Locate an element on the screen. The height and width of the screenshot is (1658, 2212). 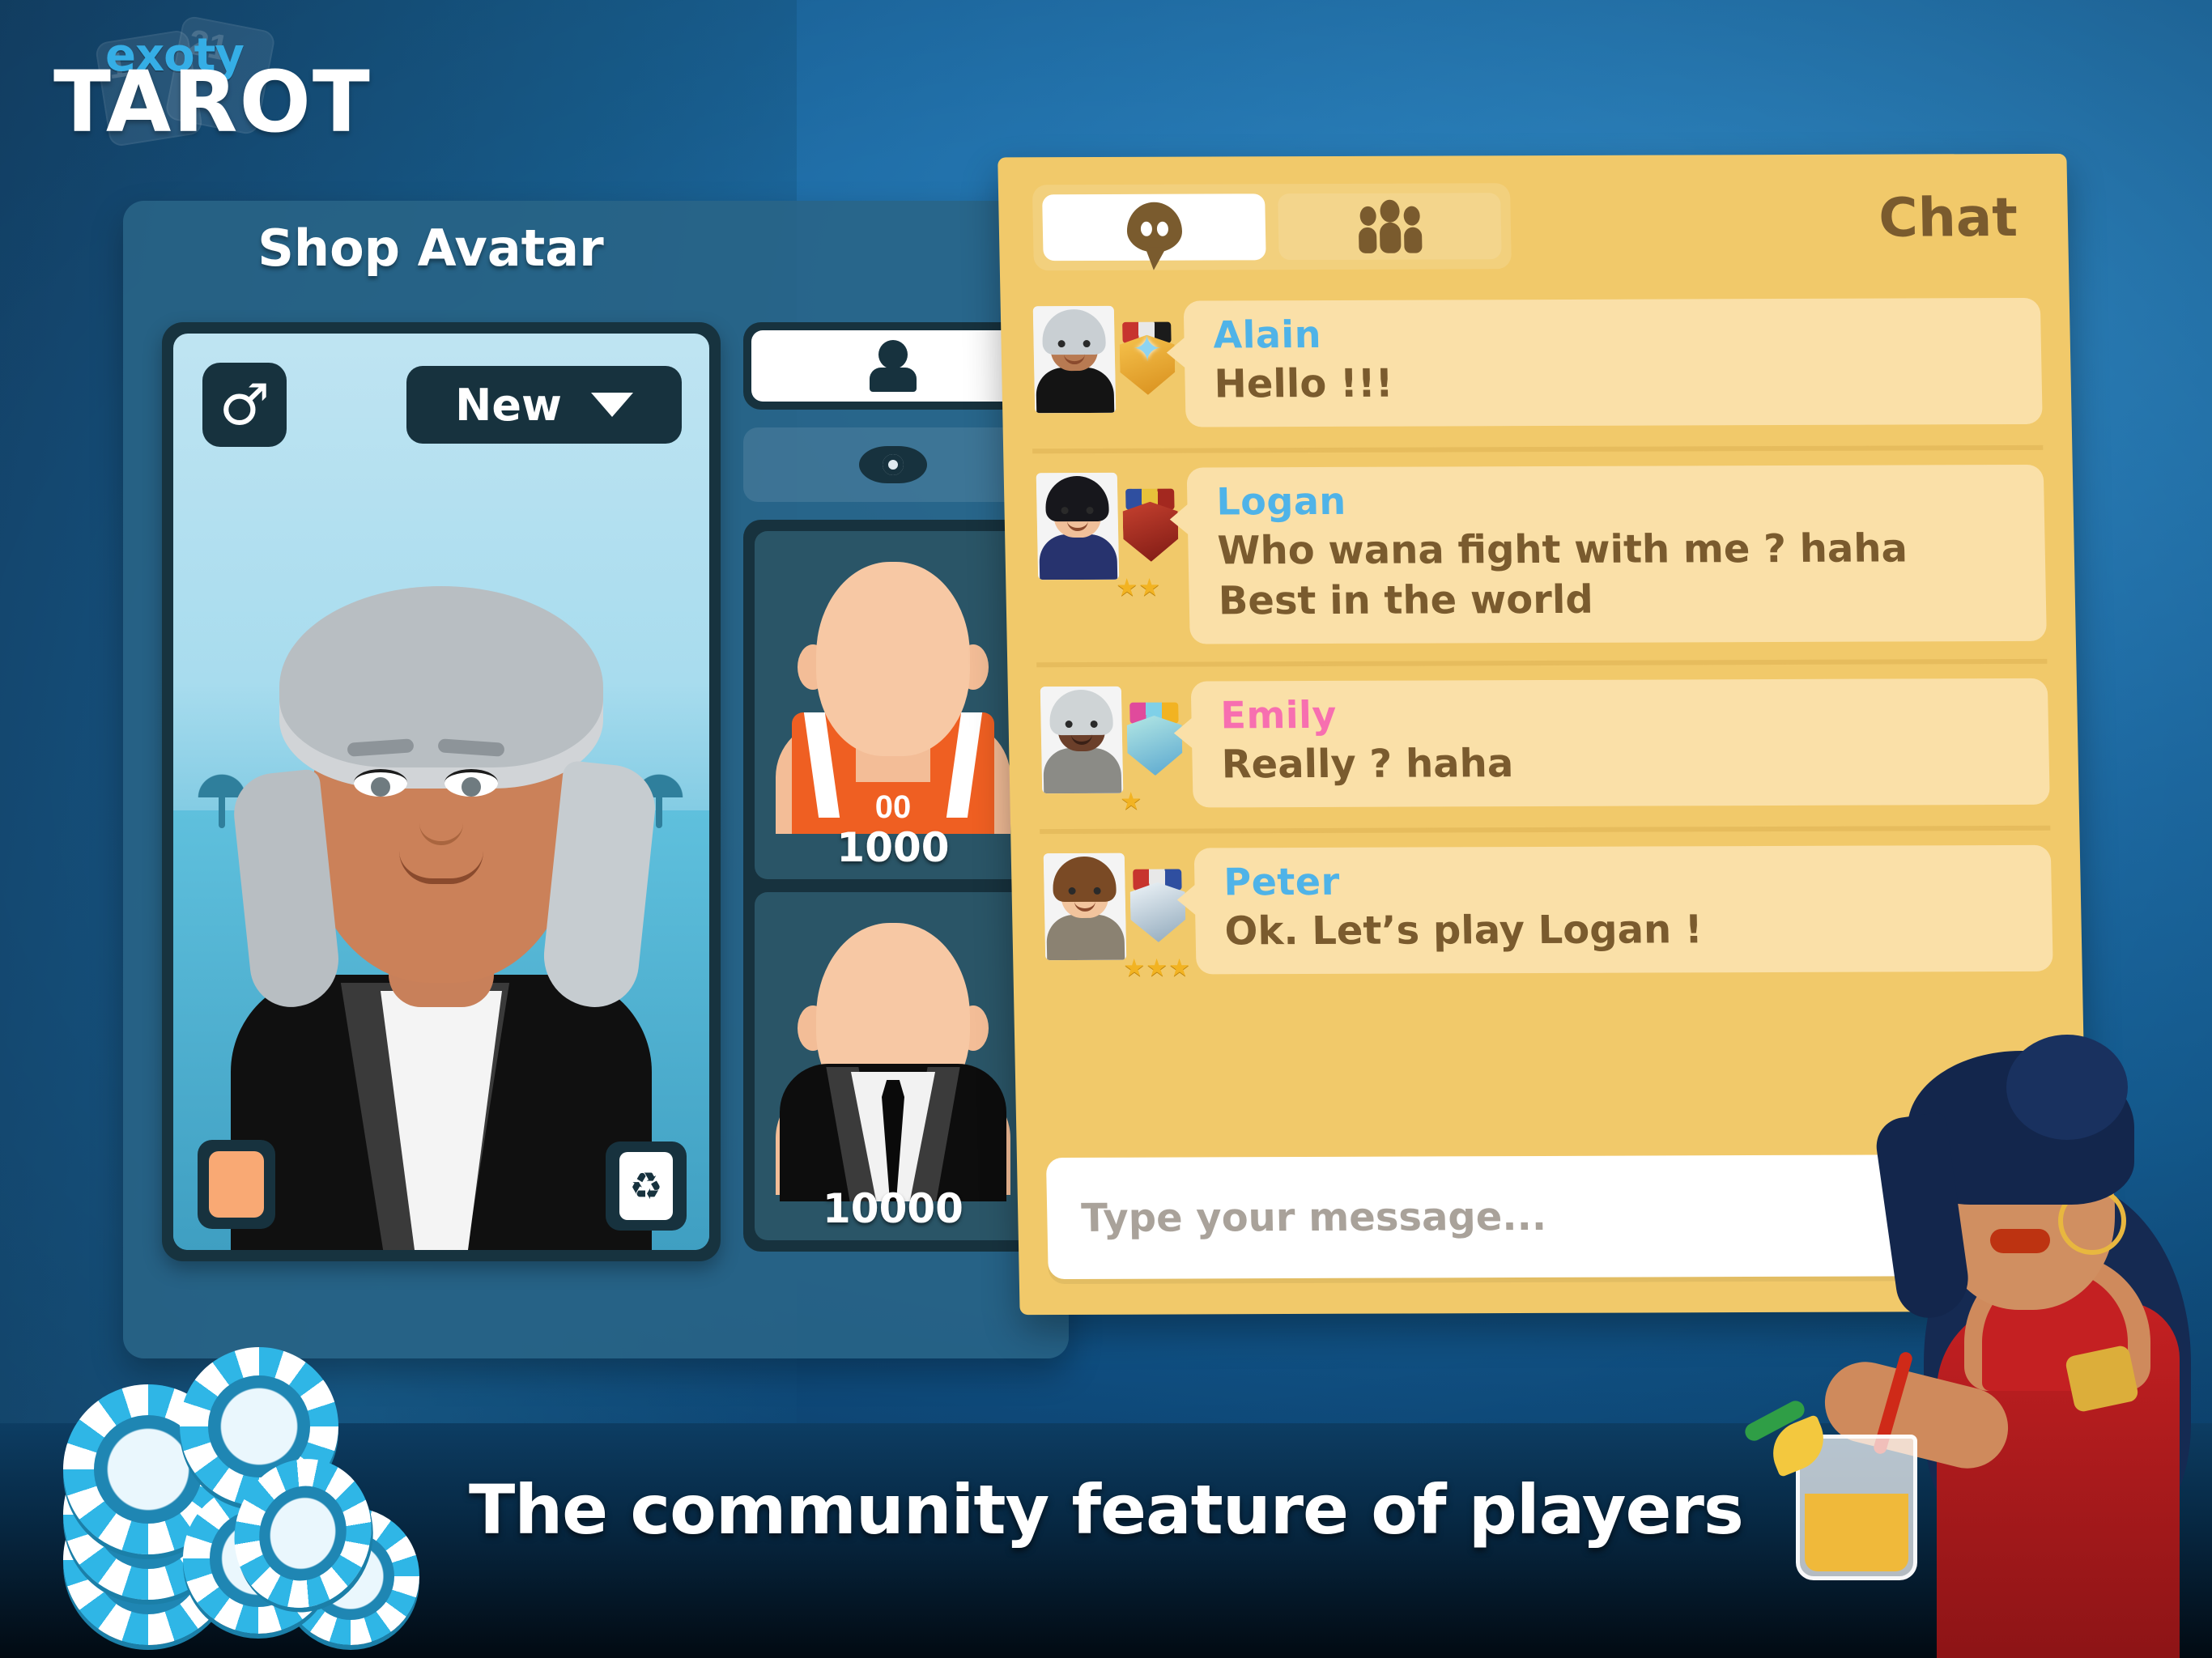
skin-color-swatch is located at coordinates (236, 1184).